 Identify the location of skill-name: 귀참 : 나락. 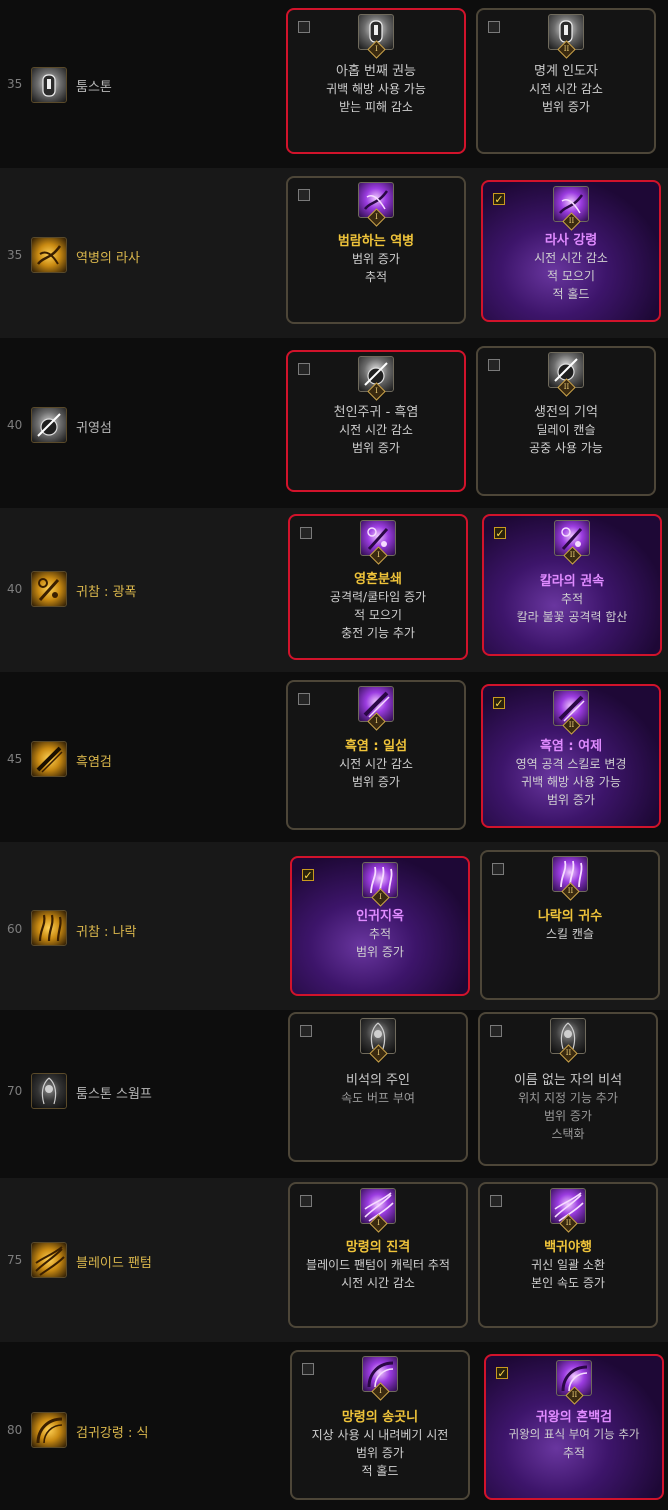
(106, 932).